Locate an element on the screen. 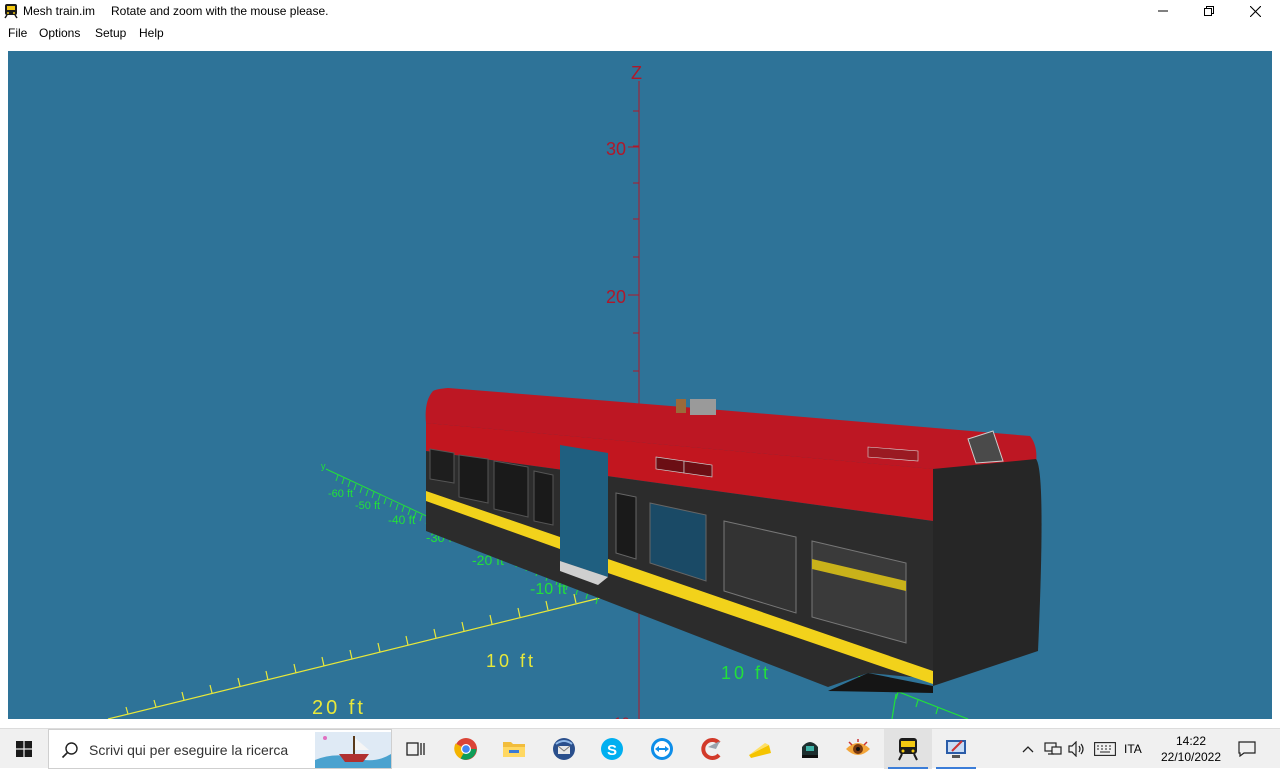 This screenshot has height=769, width=1280. restore-icon is located at coordinates (1209, 11).